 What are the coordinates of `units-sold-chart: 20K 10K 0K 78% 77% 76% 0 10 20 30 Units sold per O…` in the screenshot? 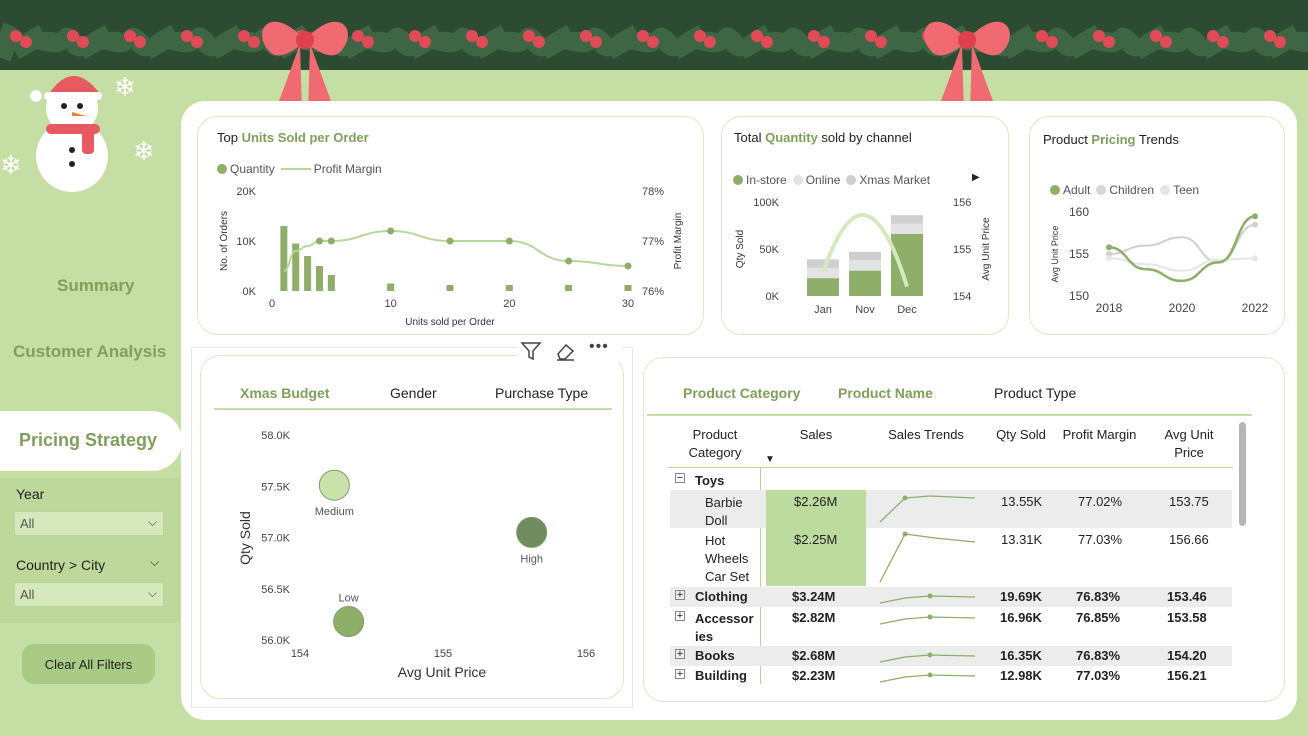 It's located at (450, 225).